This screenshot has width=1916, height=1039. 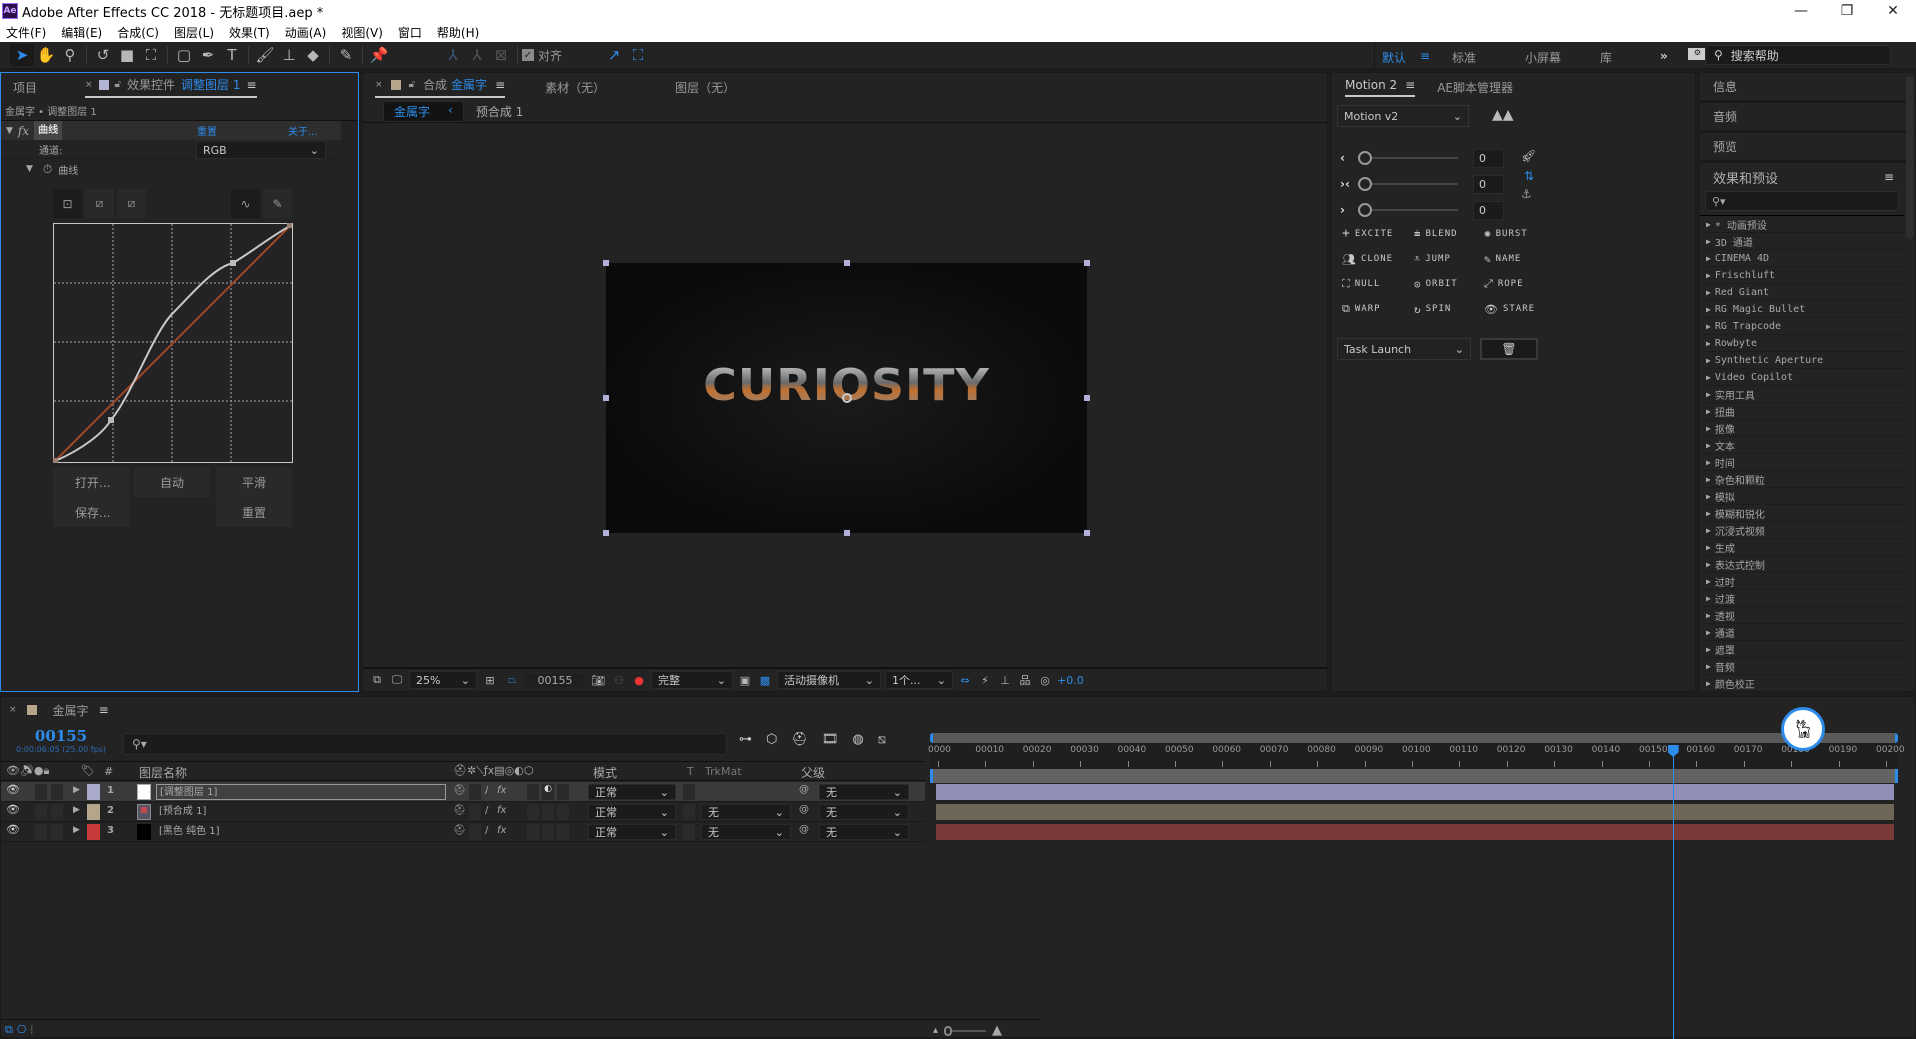 What do you see at coordinates (745, 739) in the screenshot?
I see `comp-flowchart-icon: ⊶` at bounding box center [745, 739].